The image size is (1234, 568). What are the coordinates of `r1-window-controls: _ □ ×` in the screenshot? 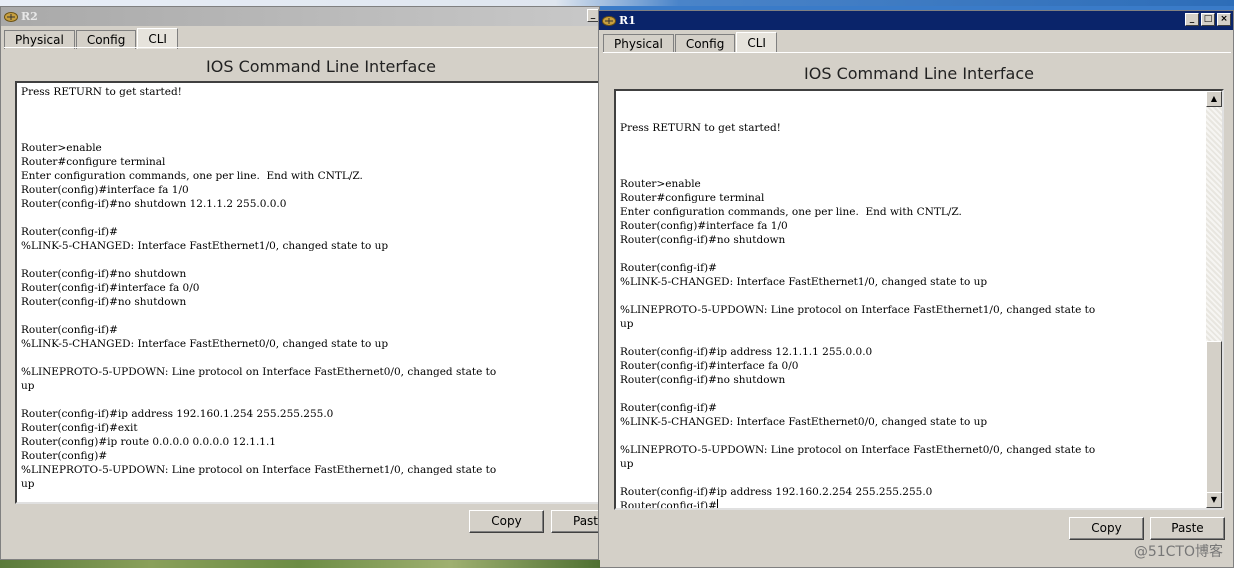 It's located at (1208, 19).